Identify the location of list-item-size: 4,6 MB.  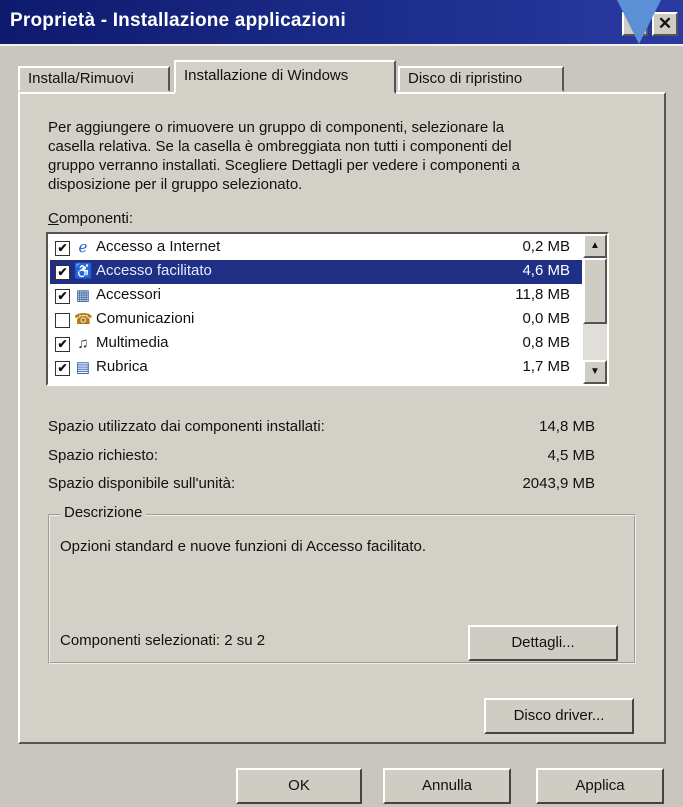
(546, 270).